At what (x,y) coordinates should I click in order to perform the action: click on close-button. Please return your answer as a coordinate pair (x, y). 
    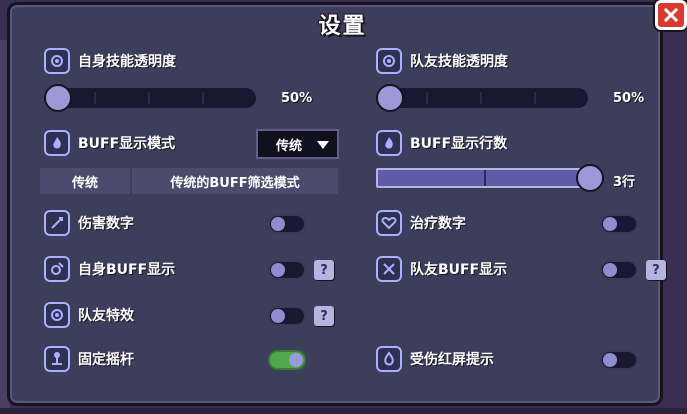
    Looking at the image, I should click on (671, 15).